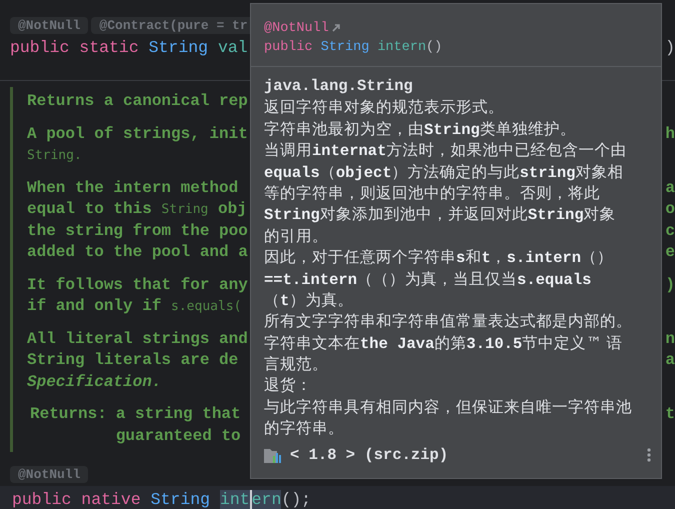 The width and height of the screenshot is (675, 509). What do you see at coordinates (296, 28) in the screenshot?
I see `annotation-link: @NotNull` at bounding box center [296, 28].